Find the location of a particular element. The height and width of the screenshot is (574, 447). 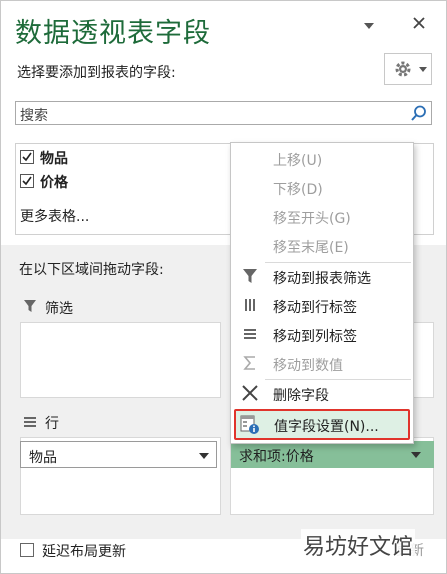

value-settings-icon is located at coordinates (249, 424).